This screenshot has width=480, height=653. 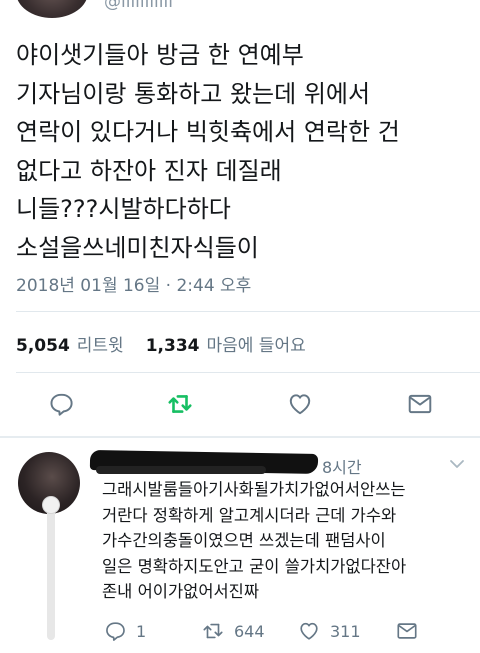 I want to click on author-avatar, so click(x=52, y=9).